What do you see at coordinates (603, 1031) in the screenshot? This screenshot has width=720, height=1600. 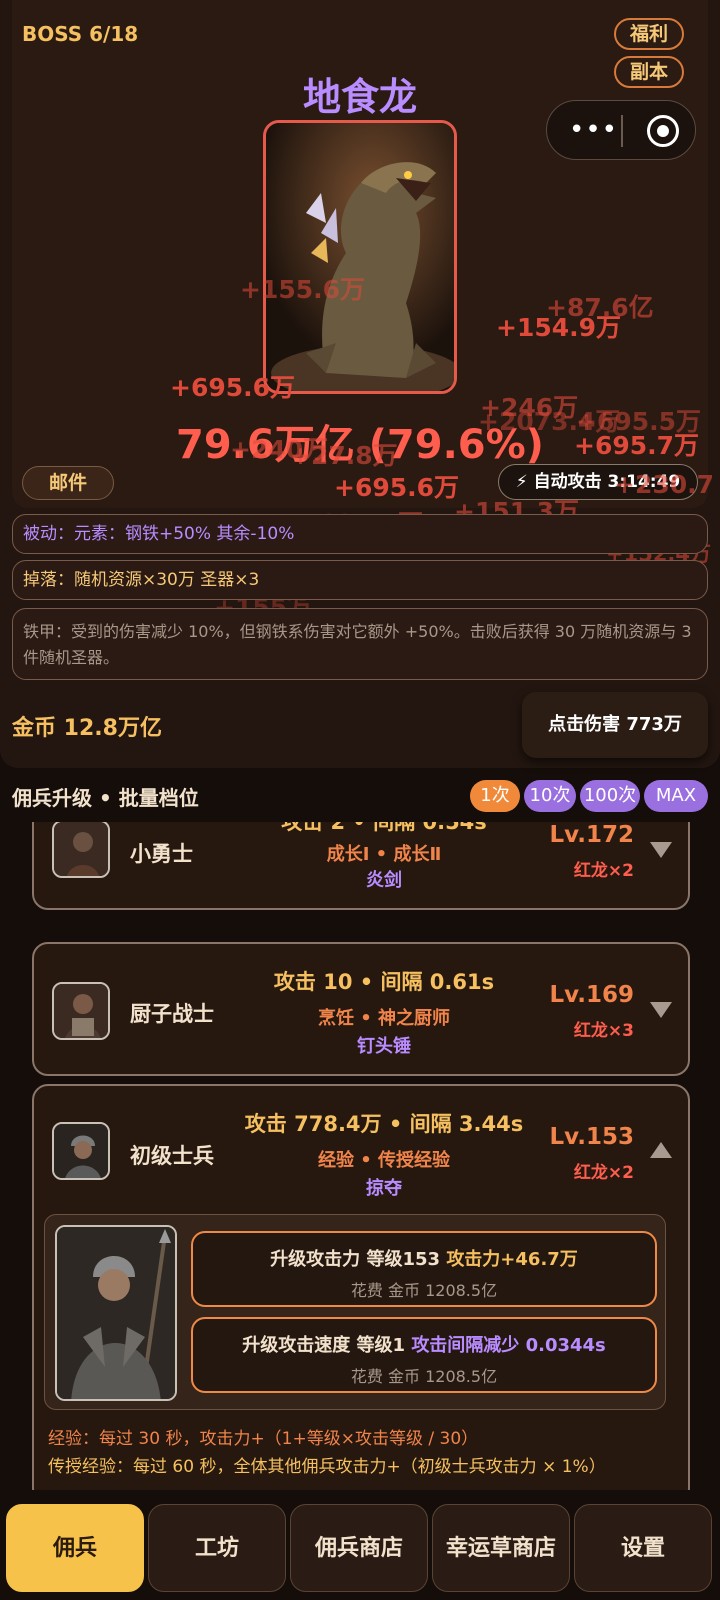 I see `merc-requirement: 红龙×3` at bounding box center [603, 1031].